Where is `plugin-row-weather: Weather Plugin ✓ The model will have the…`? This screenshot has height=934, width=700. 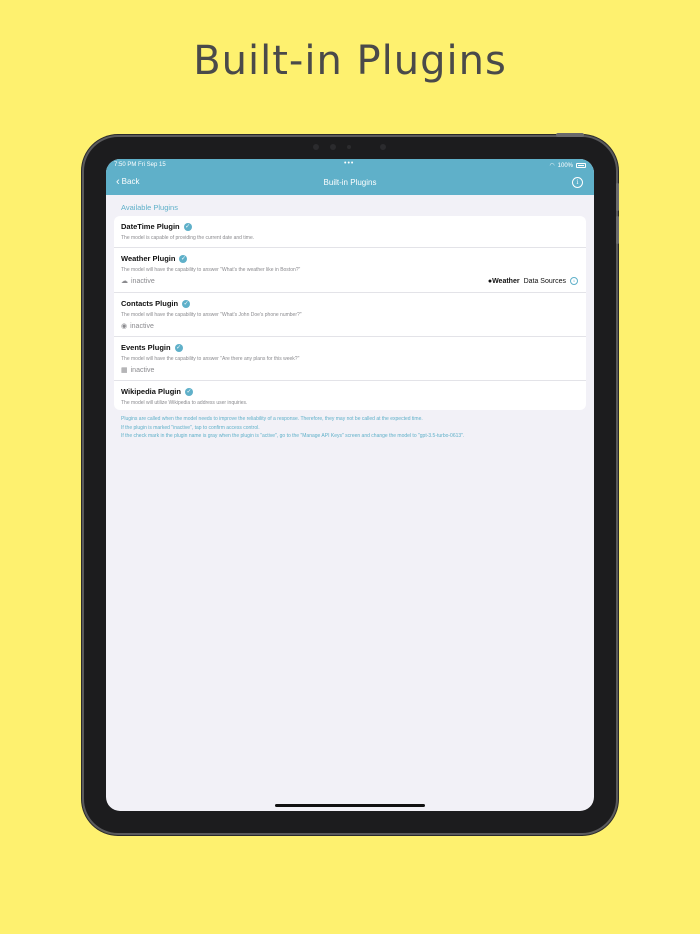
plugin-row-weather: Weather Plugin ✓ The model will have the… is located at coordinates (350, 270).